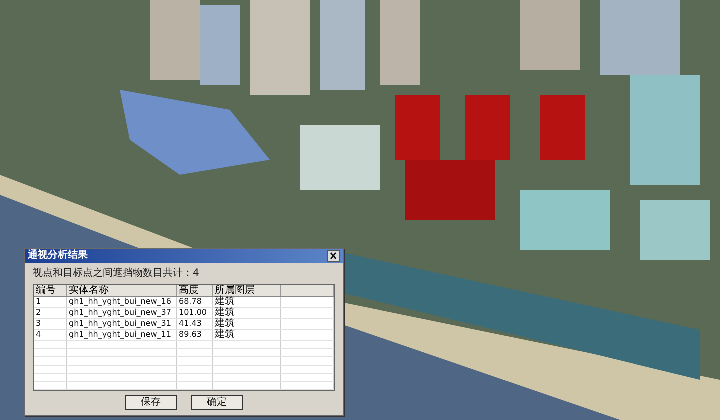 The image size is (720, 420). Describe the element at coordinates (307, 290) in the screenshot. I see `header-filler` at that location.